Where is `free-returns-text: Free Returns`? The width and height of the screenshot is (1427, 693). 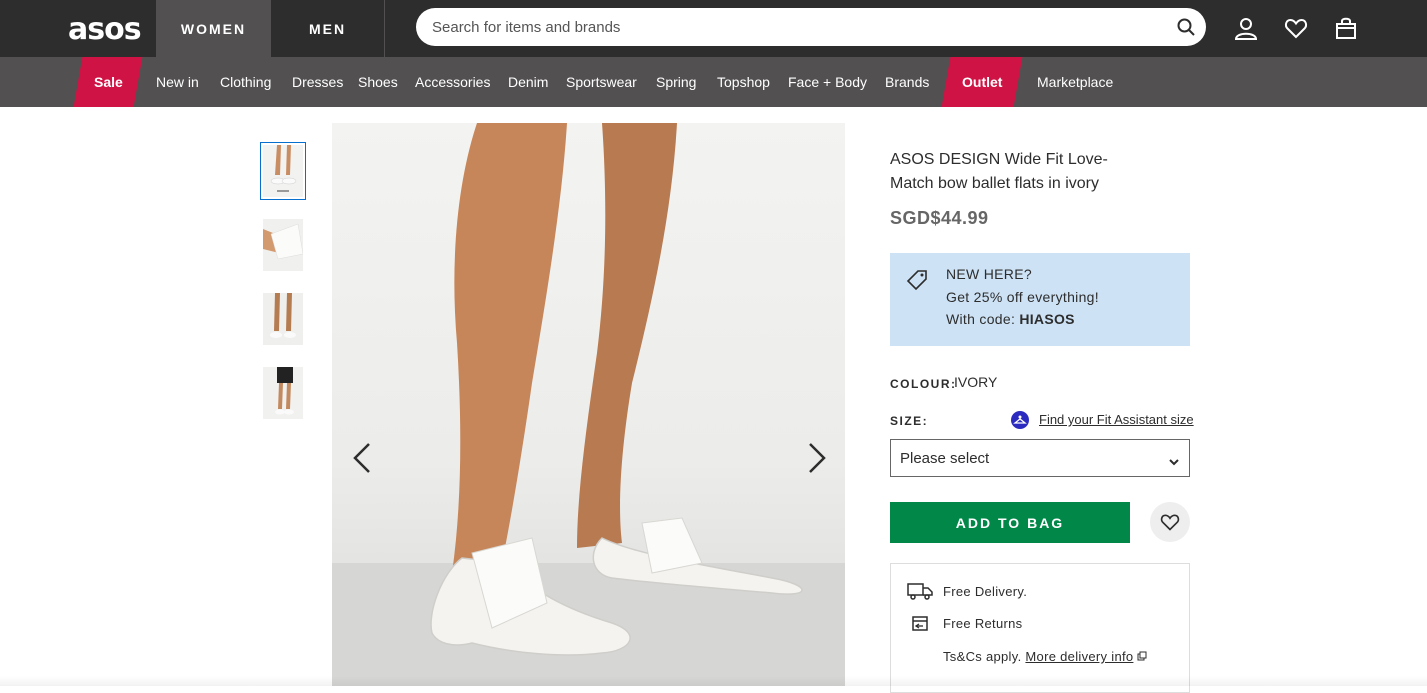 free-returns-text: Free Returns is located at coordinates (983, 623).